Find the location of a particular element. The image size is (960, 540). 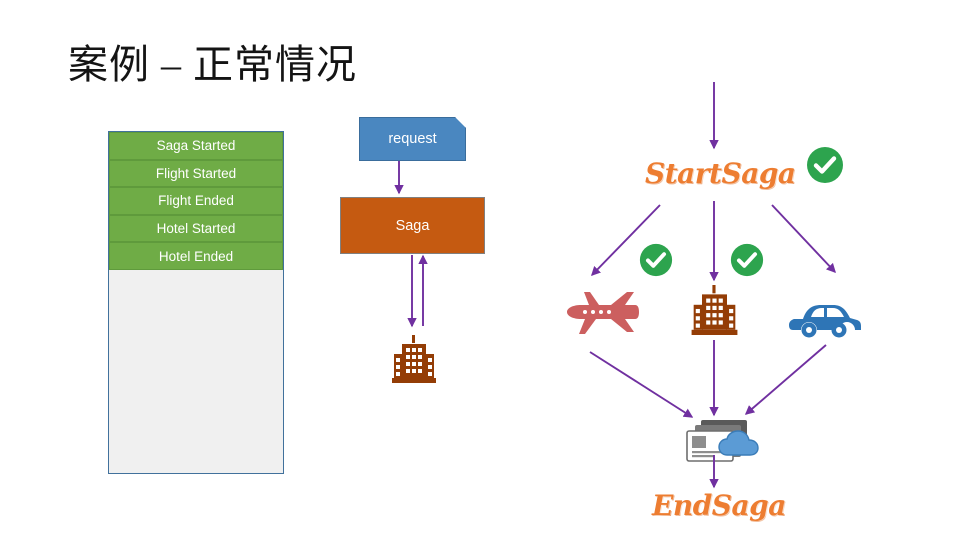

photo-card-cloud-icon is located at coordinates (726, 447).